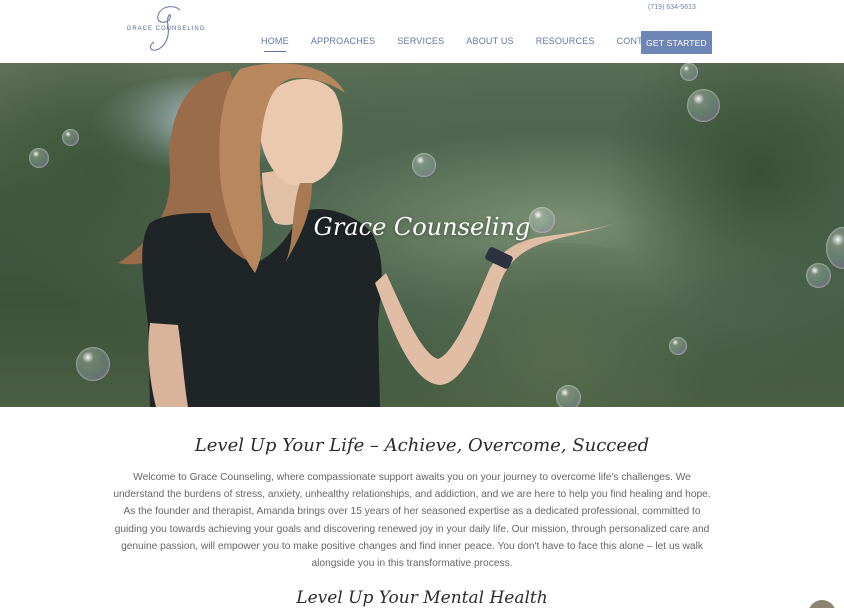 The image size is (844, 608). What do you see at coordinates (422, 227) in the screenshot?
I see `hero-title: Grace Counseling` at bounding box center [422, 227].